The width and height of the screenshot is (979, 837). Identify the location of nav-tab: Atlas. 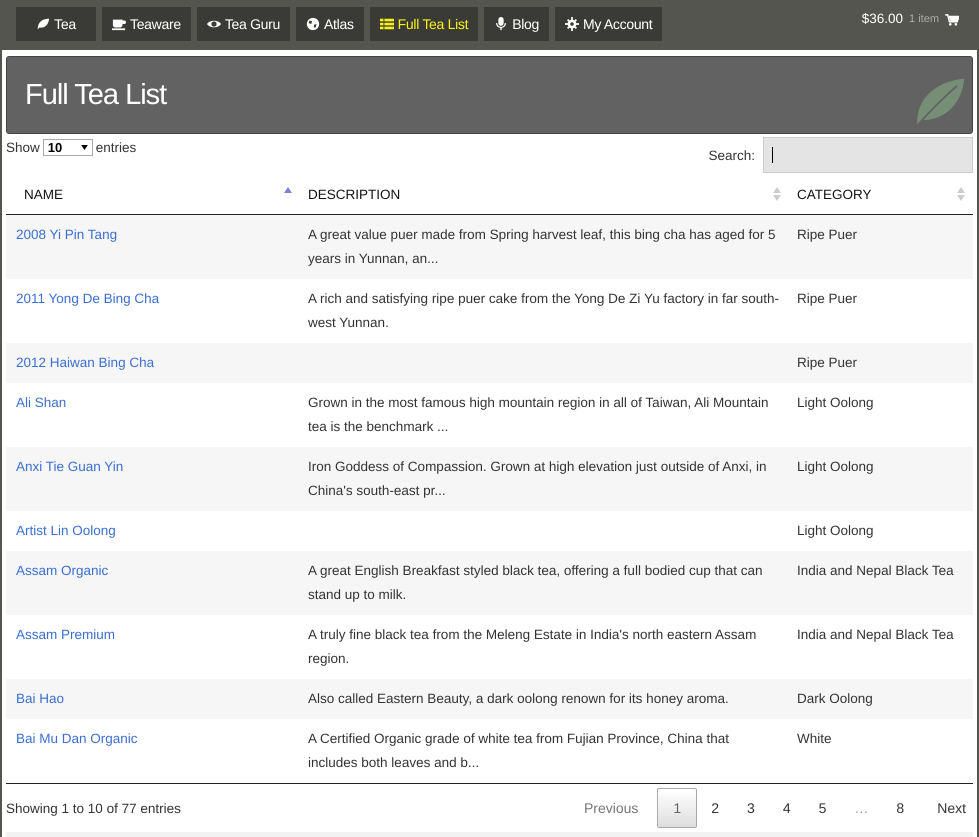
(330, 24).